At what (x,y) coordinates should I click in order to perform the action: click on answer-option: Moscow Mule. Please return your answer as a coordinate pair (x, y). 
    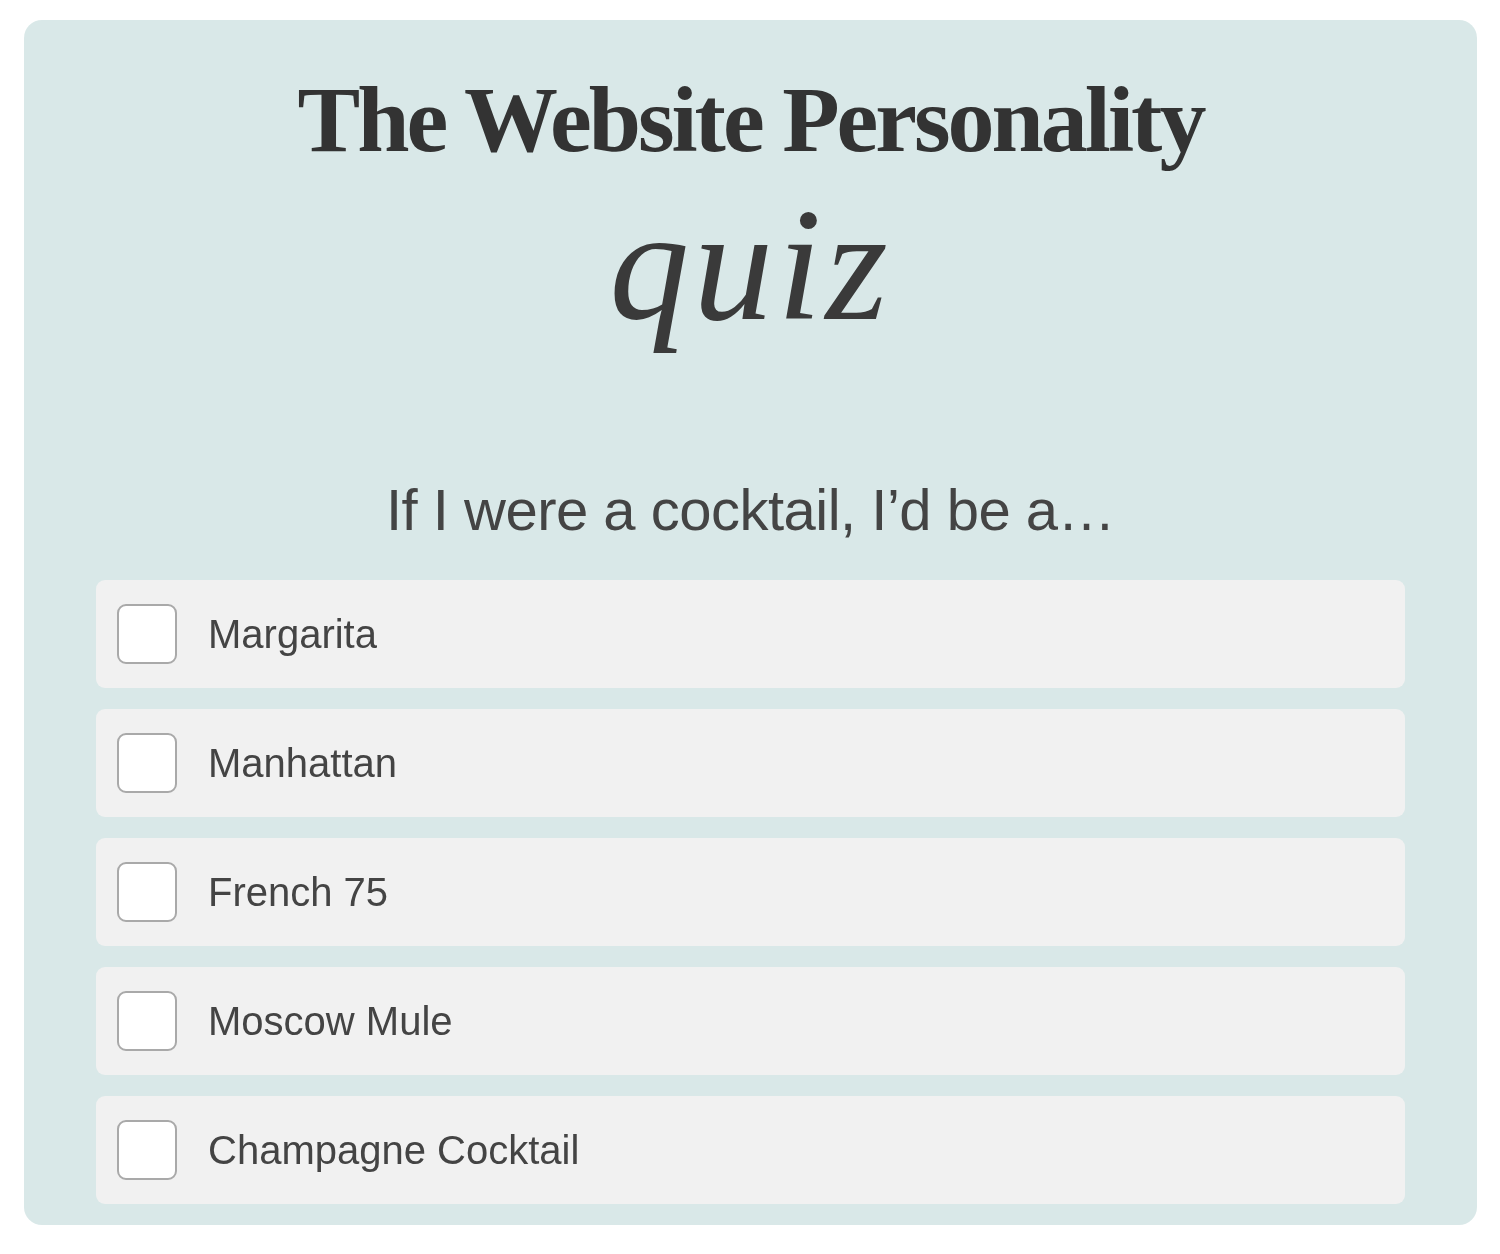
    Looking at the image, I should click on (750, 1021).